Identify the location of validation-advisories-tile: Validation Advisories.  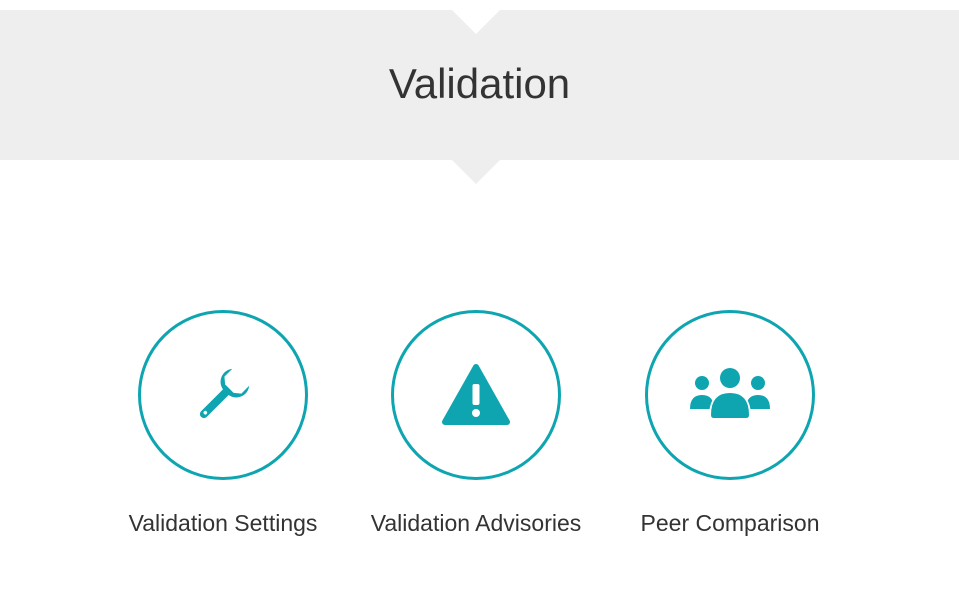
(476, 430).